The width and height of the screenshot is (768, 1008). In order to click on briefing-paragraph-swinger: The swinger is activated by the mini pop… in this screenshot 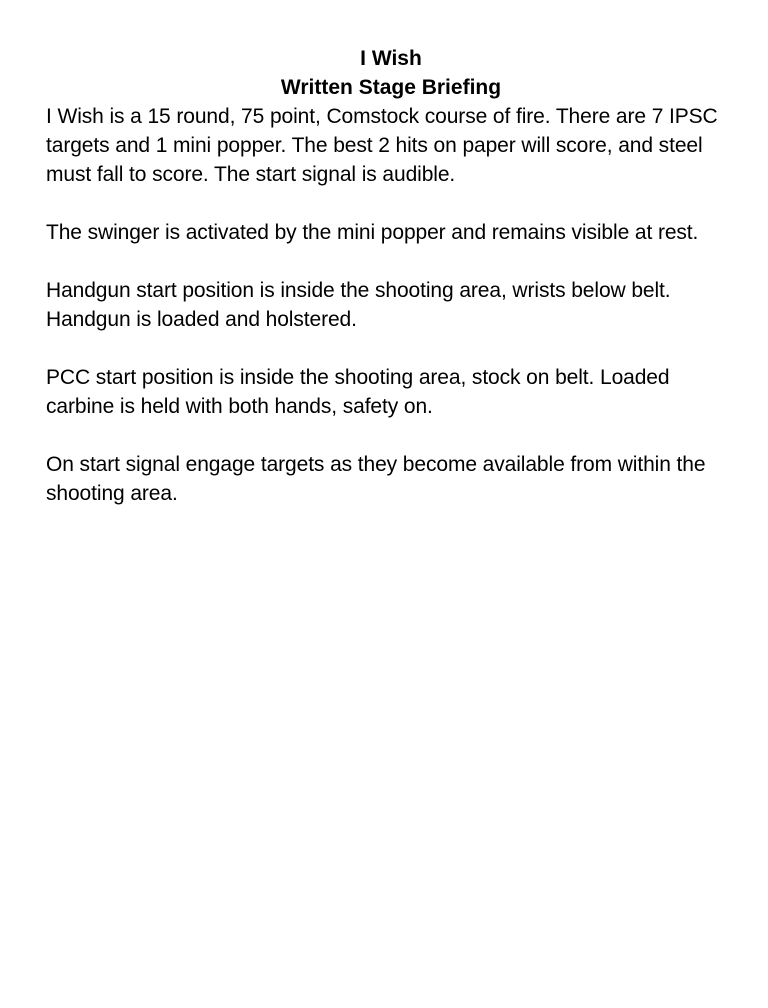, I will do `click(372, 232)`.